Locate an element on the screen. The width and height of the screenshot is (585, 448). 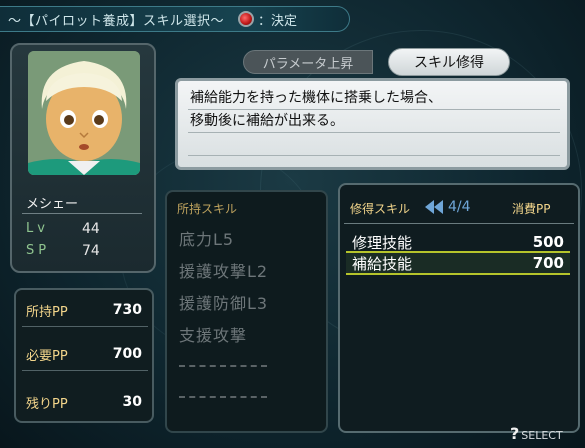
confirm-label: ：決定 is located at coordinates (278, 21).